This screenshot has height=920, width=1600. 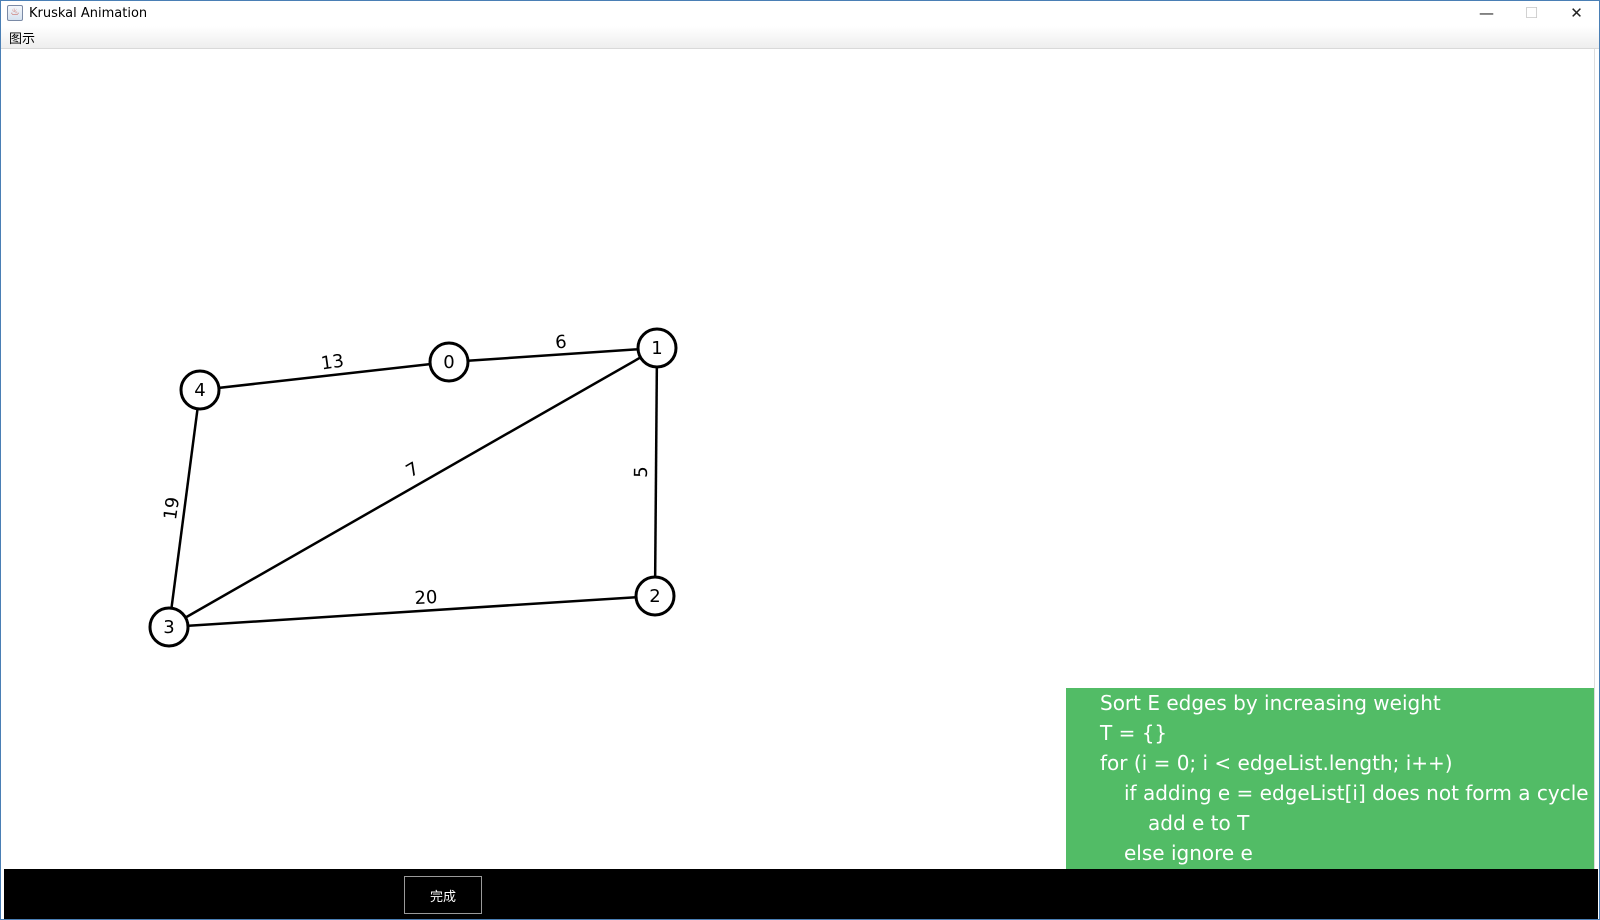 What do you see at coordinates (426, 598) in the screenshot?
I see `edge-weight-label: 20` at bounding box center [426, 598].